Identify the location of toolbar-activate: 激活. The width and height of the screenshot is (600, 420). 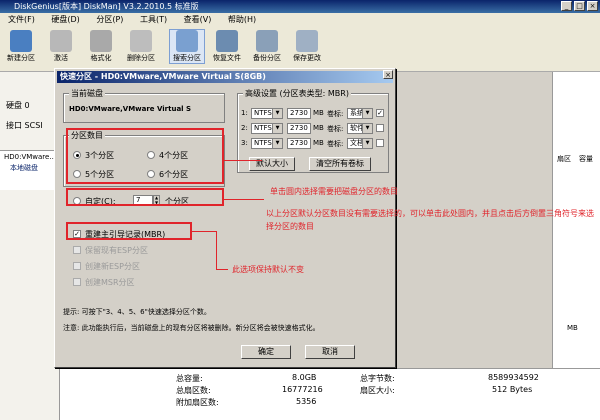
(61, 46).